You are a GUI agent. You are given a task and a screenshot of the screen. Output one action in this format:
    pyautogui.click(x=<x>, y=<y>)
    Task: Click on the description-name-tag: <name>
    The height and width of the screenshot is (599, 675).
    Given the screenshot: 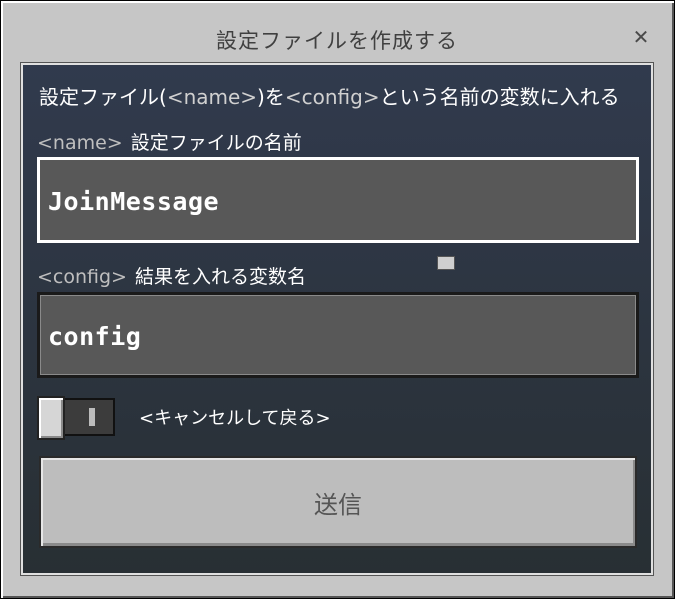 What is the action you would take?
    pyautogui.click(x=212, y=97)
    